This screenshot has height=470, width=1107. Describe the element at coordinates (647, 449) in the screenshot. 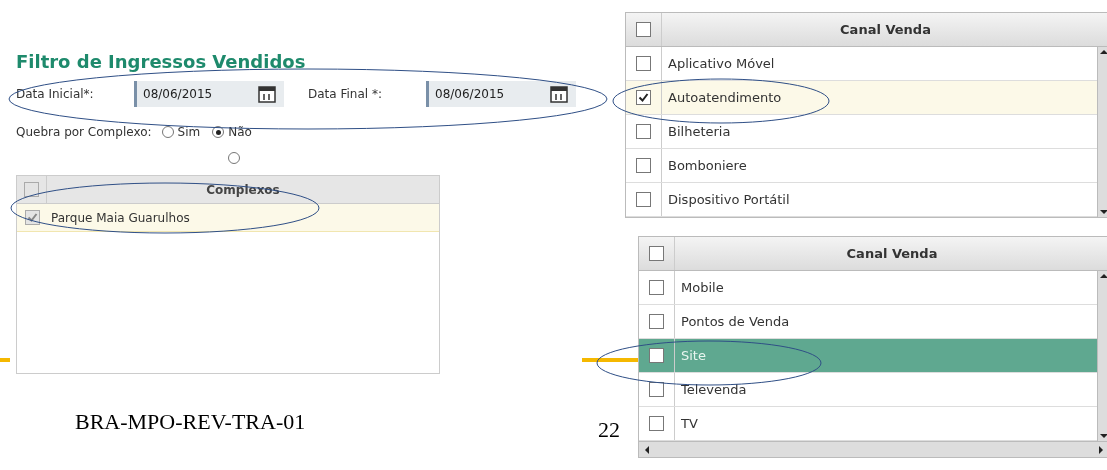

I see `left-arrow-icon` at that location.